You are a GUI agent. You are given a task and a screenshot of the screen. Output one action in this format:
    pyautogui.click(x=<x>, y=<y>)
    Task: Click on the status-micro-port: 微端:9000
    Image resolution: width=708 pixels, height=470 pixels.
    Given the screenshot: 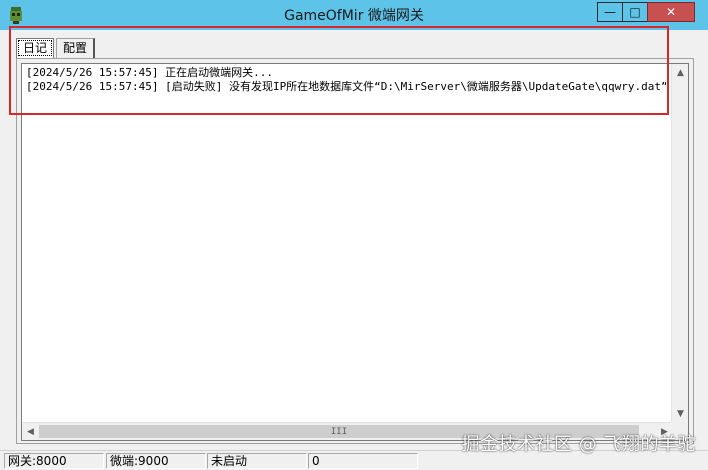 What is the action you would take?
    pyautogui.click(x=156, y=461)
    